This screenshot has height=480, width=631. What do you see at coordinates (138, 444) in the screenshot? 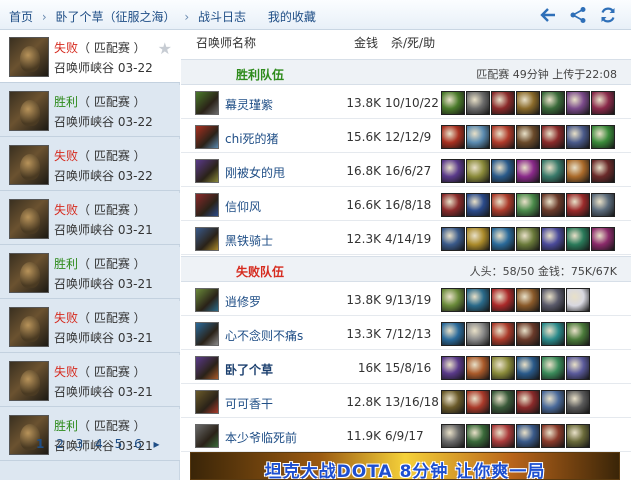
I see `page-link: 6` at bounding box center [138, 444].